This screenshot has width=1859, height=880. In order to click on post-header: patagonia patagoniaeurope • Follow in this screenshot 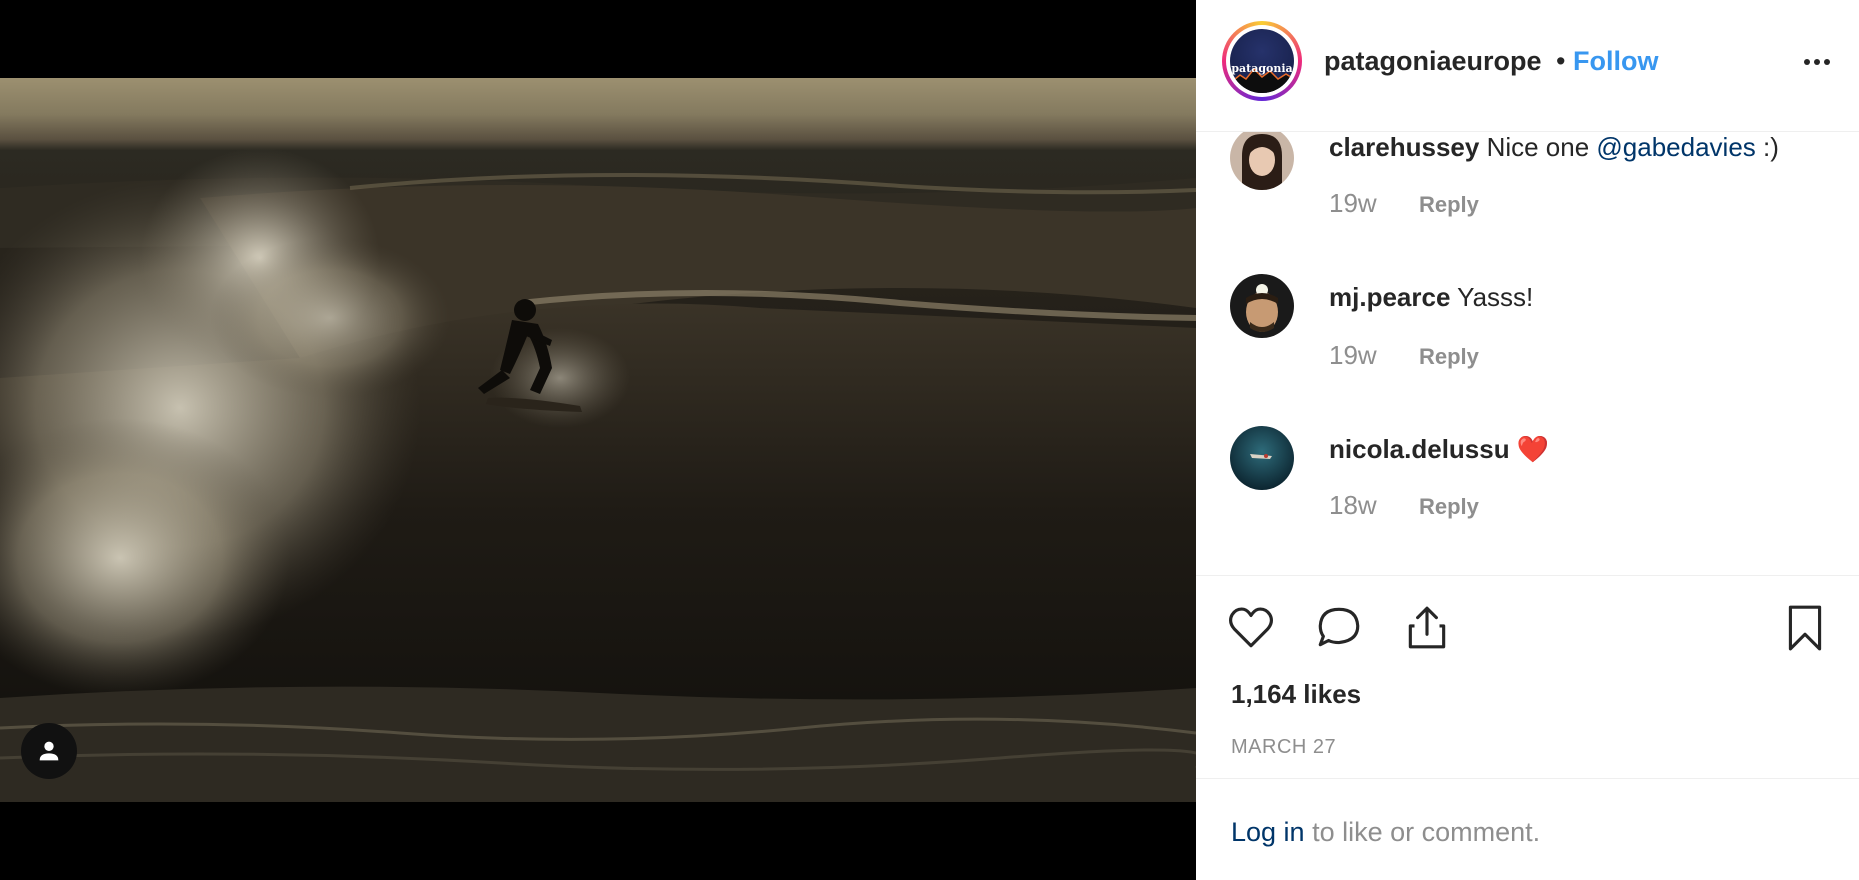, I will do `click(1527, 66)`.